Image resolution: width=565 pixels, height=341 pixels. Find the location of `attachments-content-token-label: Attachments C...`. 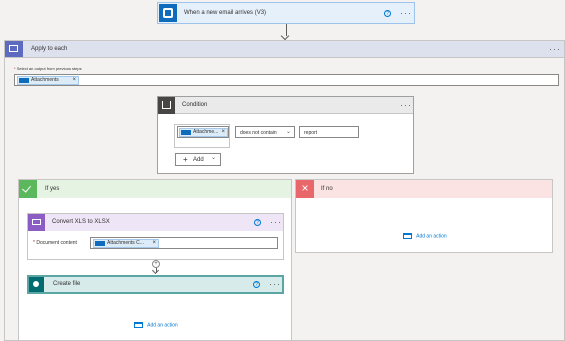

attachments-content-token-label: Attachments C... is located at coordinates (125, 243).